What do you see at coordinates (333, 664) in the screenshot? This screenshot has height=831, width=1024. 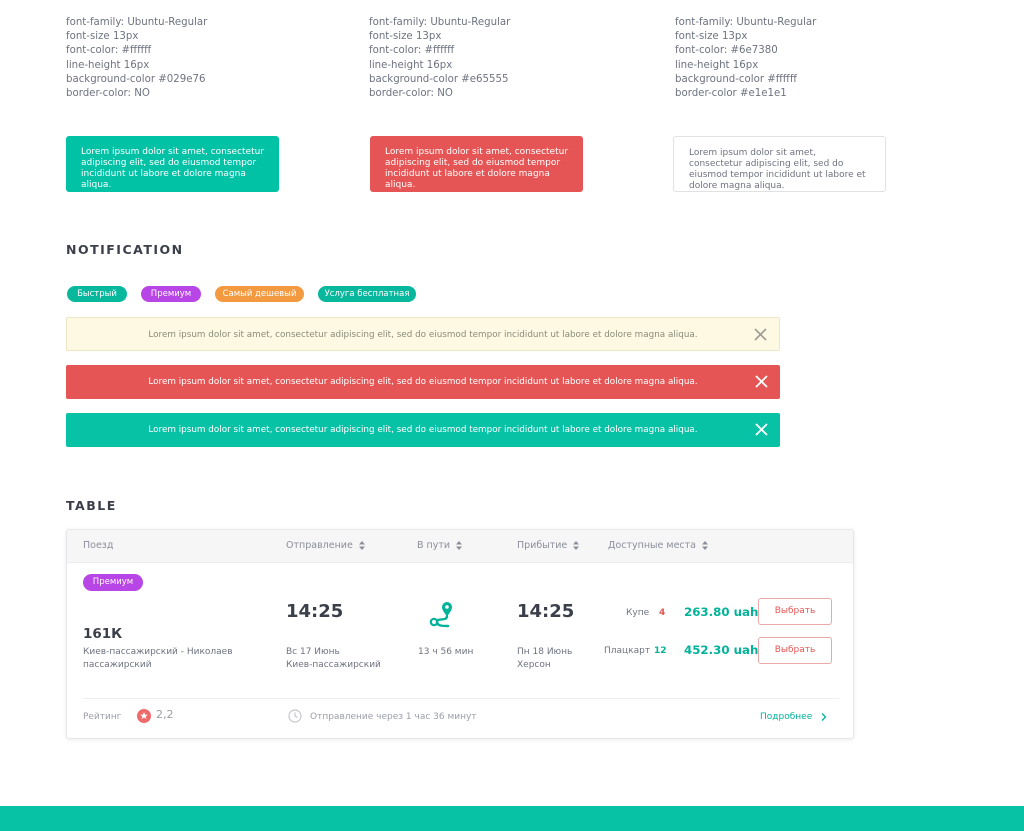 I see `departure-station: Киев-пассажирский` at bounding box center [333, 664].